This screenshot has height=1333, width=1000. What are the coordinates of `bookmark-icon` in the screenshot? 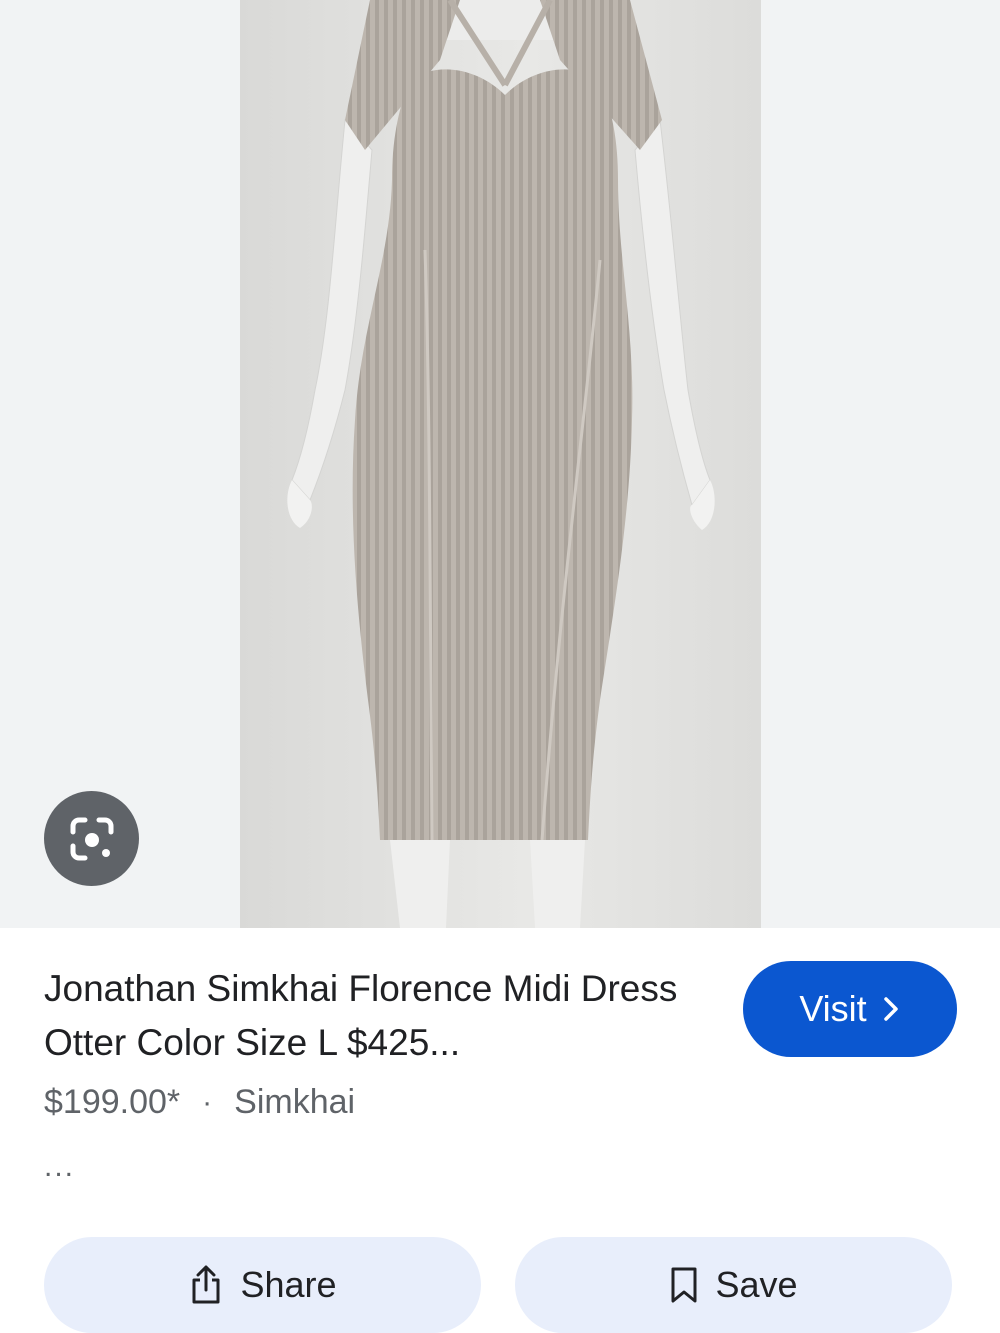 It's located at (684, 1285).